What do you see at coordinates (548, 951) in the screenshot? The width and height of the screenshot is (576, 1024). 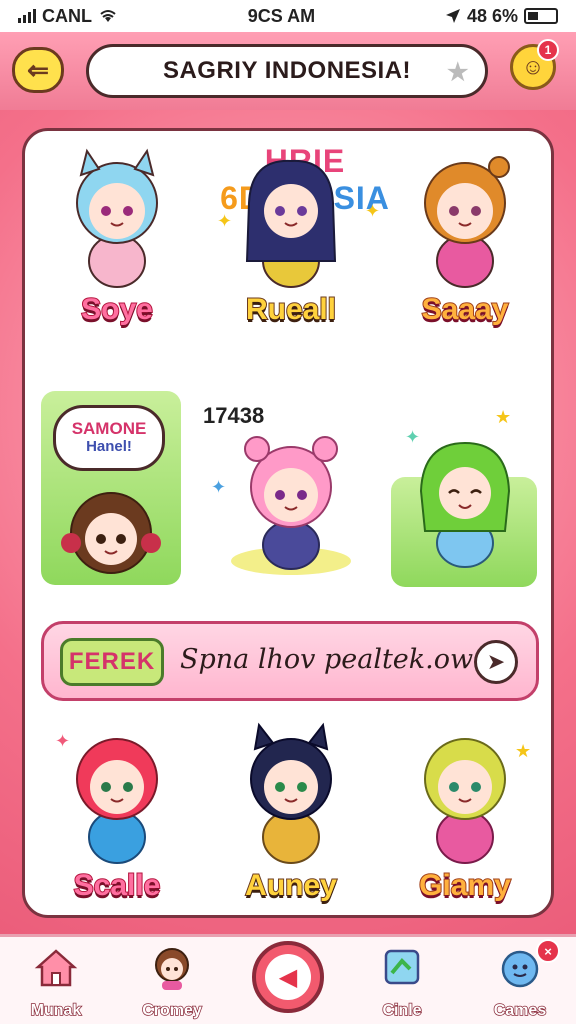 I see `games-badge: ×` at bounding box center [548, 951].